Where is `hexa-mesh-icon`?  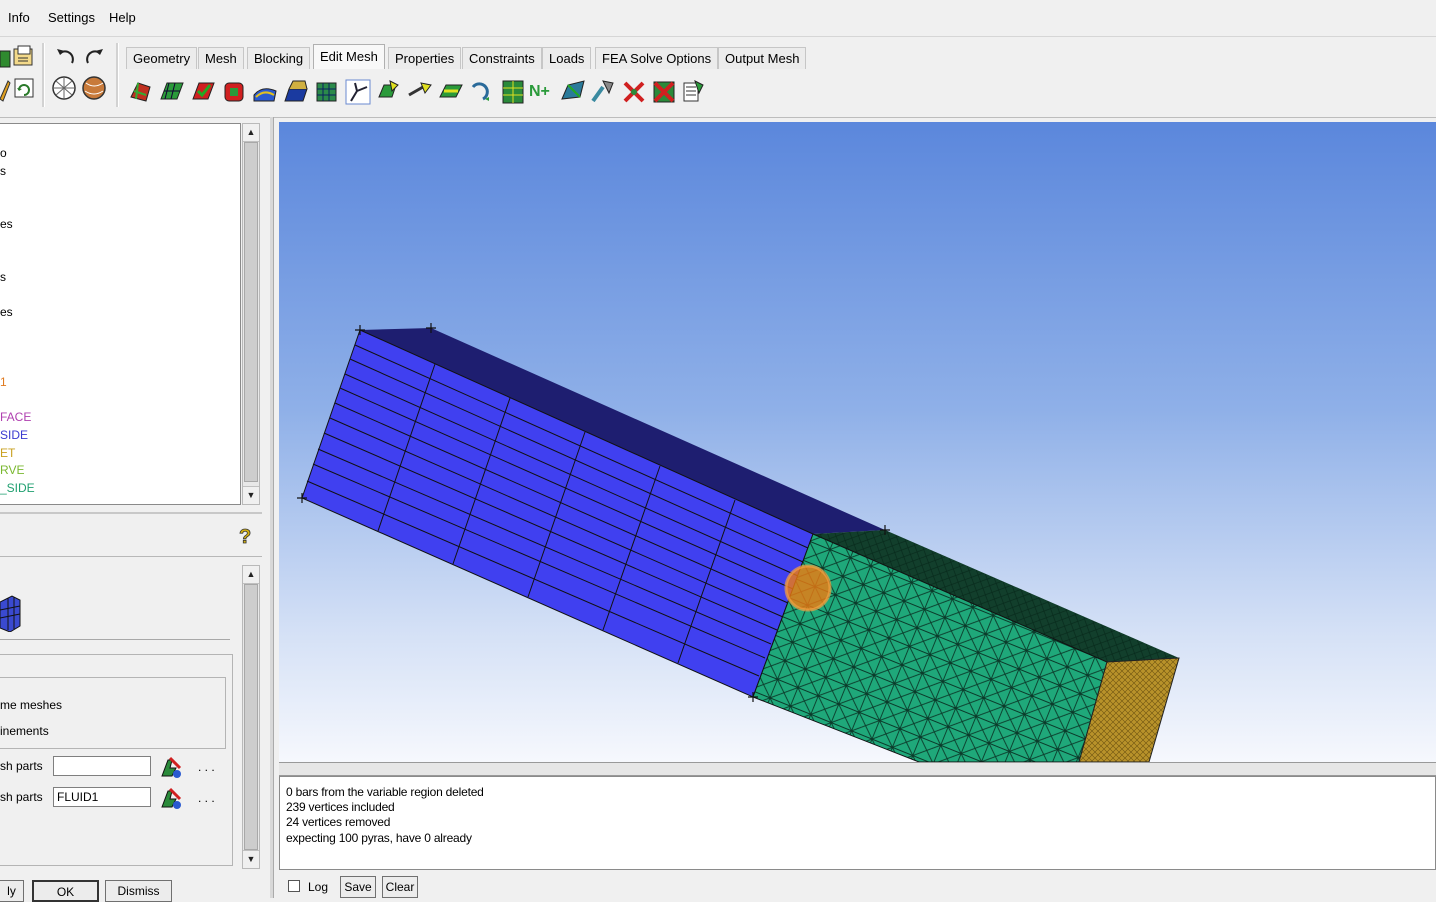 hexa-mesh-icon is located at coordinates (11, 612).